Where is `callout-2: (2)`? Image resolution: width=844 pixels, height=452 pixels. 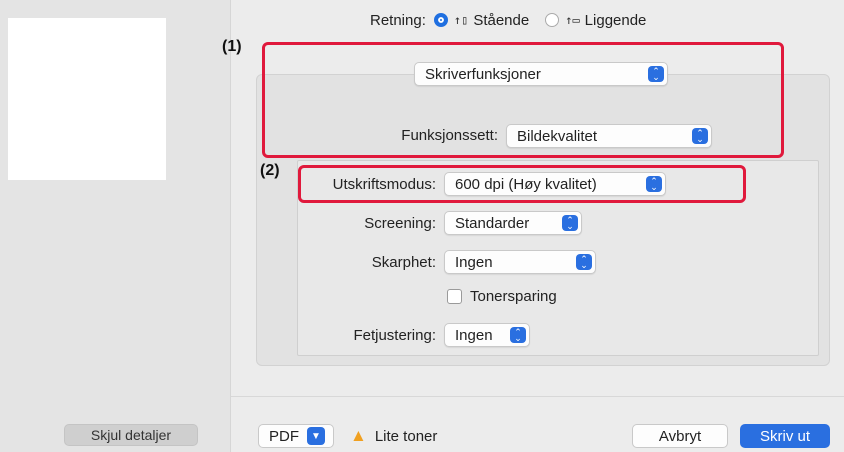
callout-2: (2) is located at coordinates (270, 170).